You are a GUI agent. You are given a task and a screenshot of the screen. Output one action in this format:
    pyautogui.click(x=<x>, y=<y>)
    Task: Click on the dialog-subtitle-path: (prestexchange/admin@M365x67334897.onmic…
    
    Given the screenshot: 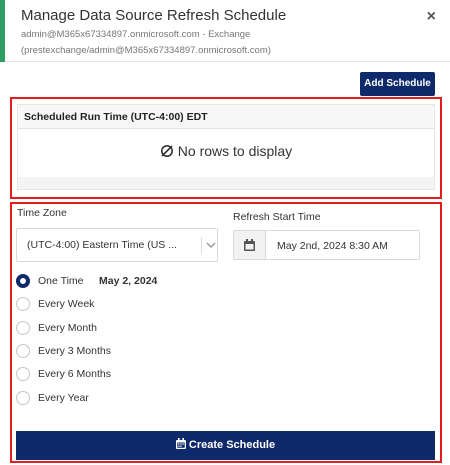 What is the action you would take?
    pyautogui.click(x=146, y=50)
    